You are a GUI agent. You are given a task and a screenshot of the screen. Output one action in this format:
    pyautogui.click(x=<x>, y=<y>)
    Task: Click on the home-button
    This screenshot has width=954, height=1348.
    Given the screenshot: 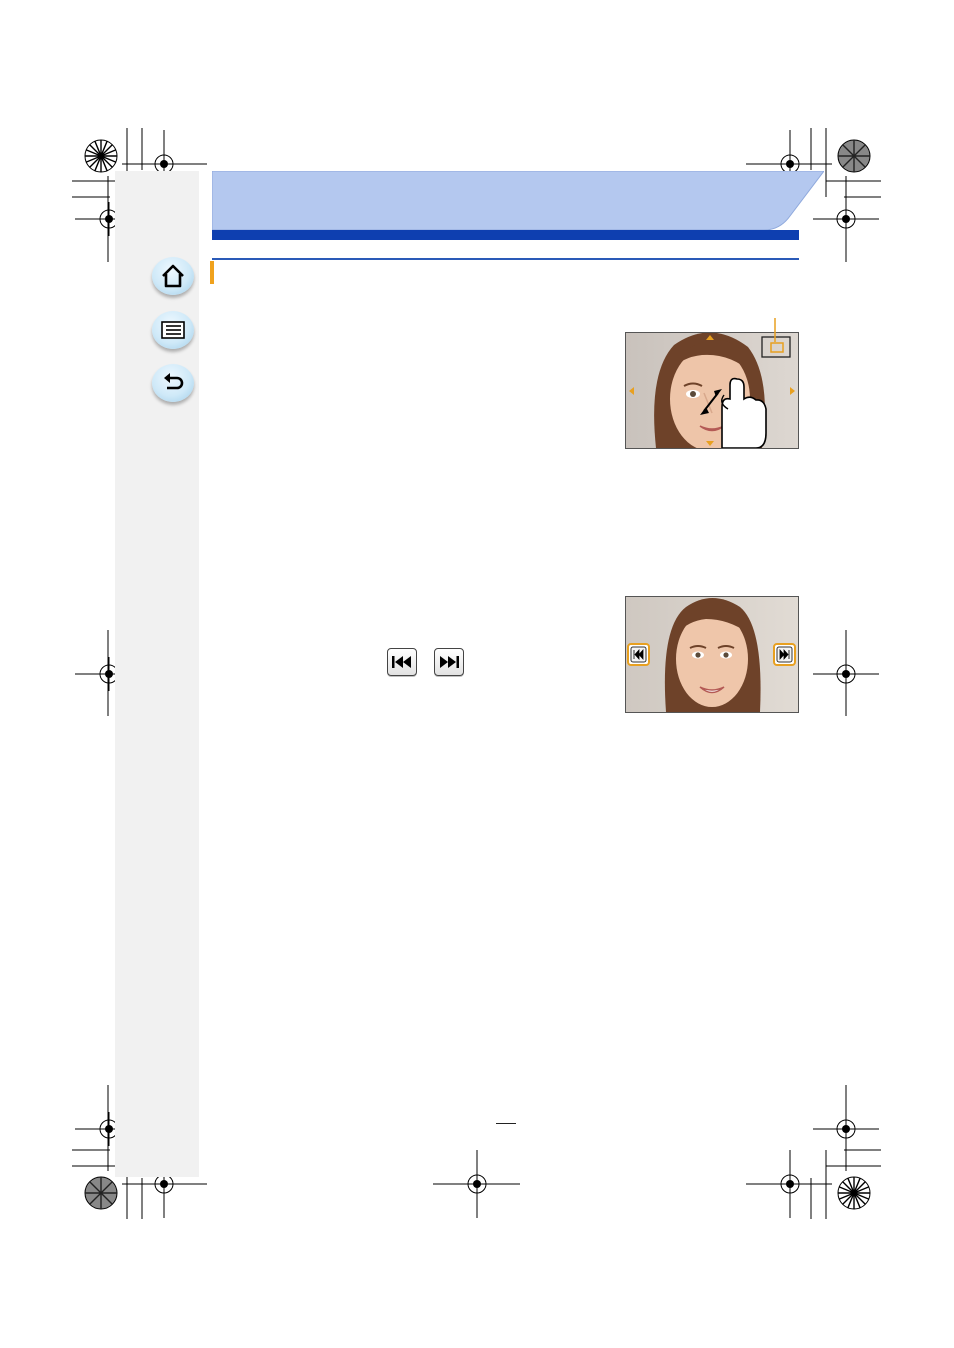 What is the action you would take?
    pyautogui.click(x=173, y=276)
    